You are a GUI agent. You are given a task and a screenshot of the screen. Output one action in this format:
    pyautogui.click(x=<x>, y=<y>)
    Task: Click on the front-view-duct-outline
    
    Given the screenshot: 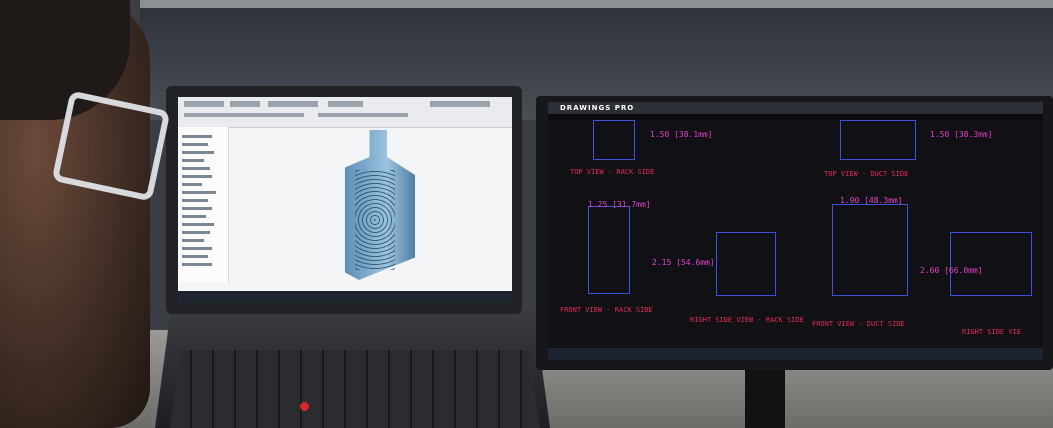 What is the action you would take?
    pyautogui.click(x=870, y=250)
    